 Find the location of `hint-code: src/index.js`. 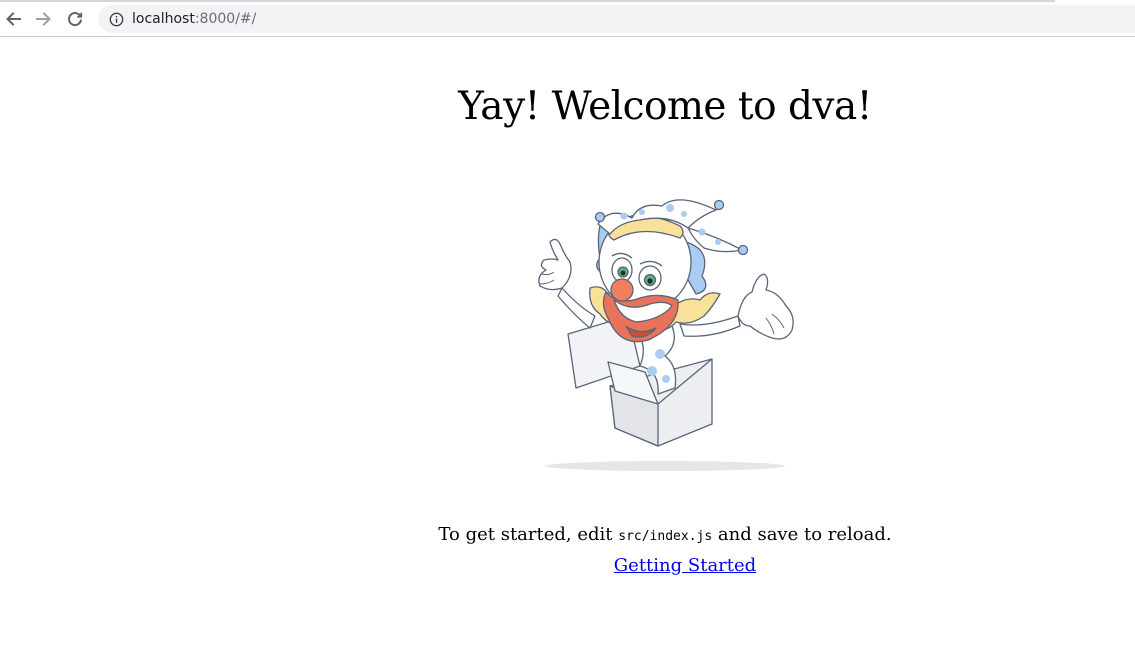

hint-code: src/index.js is located at coordinates (665, 536).